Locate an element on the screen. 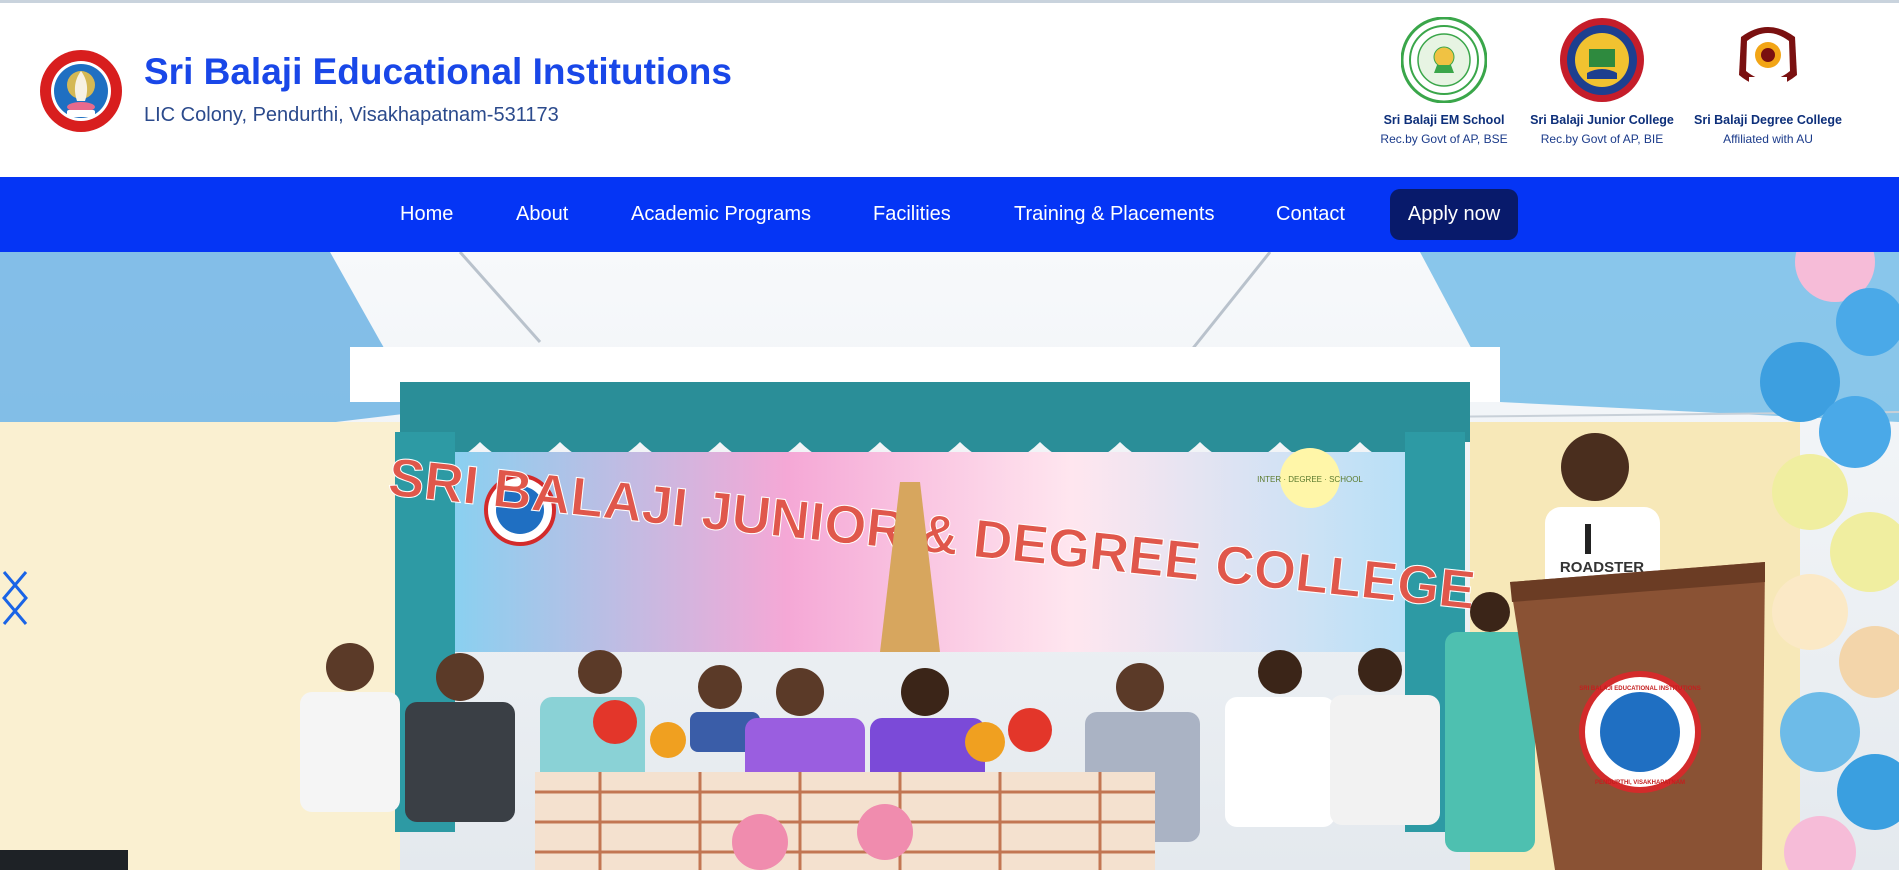 Image resolution: width=1899 pixels, height=870 pixels. nav-academic-programs: Academic Programs is located at coordinates (721, 214).